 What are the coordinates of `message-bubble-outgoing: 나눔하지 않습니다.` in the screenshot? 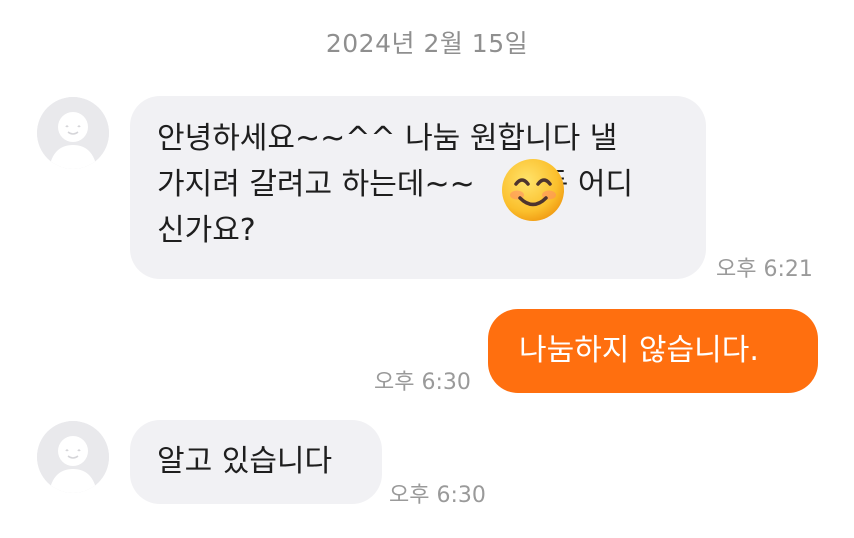 It's located at (653, 351).